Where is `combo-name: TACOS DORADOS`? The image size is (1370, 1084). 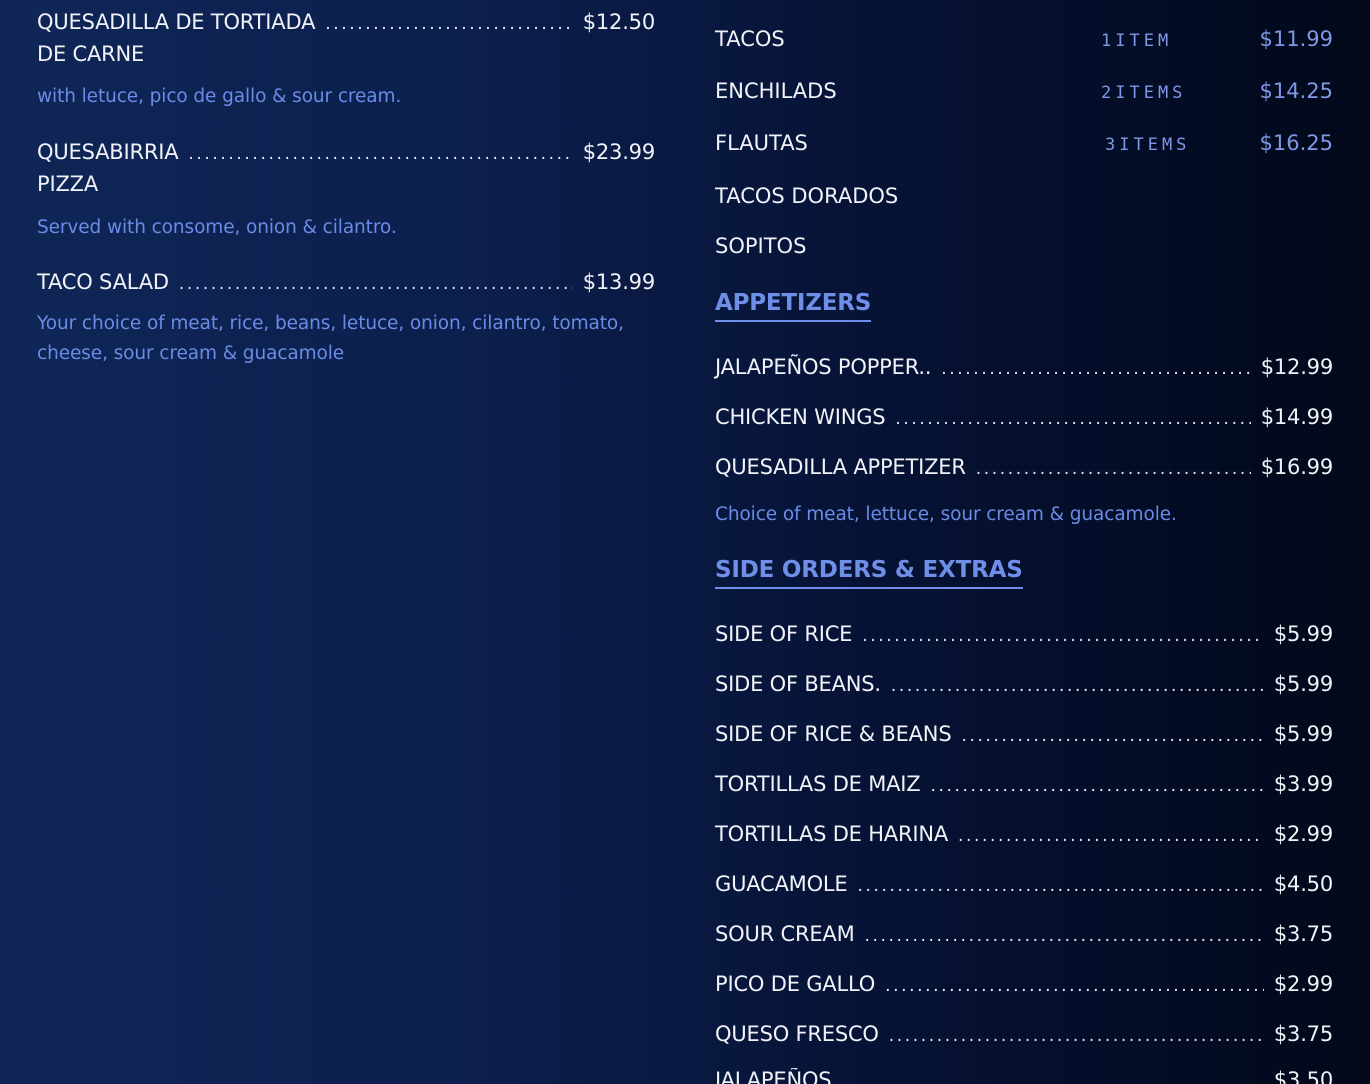 combo-name: TACOS DORADOS is located at coordinates (807, 196).